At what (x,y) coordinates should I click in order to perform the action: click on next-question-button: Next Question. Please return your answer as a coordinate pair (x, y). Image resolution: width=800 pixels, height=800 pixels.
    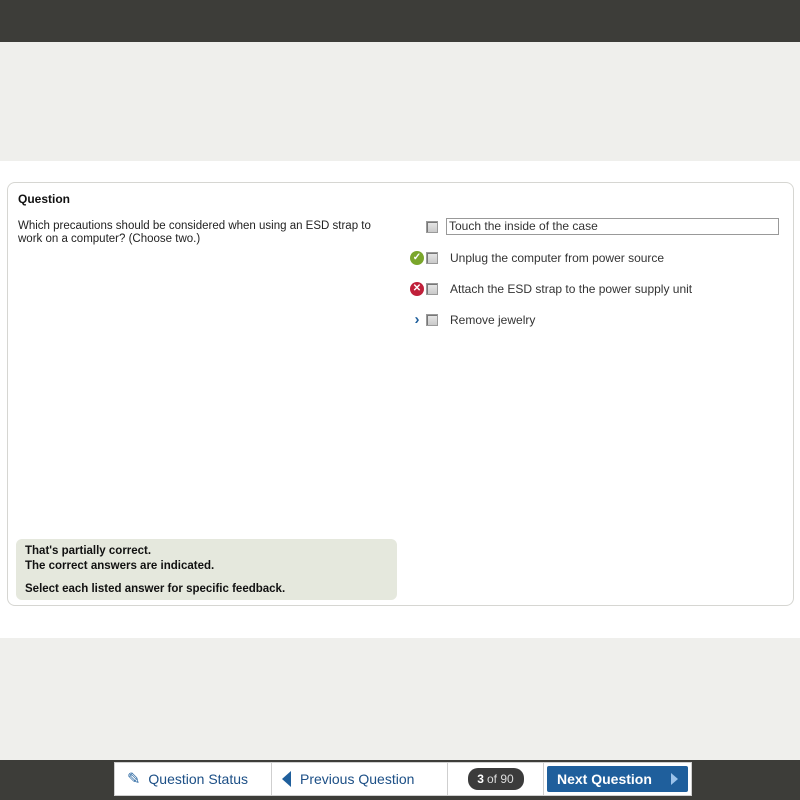
    Looking at the image, I should click on (617, 779).